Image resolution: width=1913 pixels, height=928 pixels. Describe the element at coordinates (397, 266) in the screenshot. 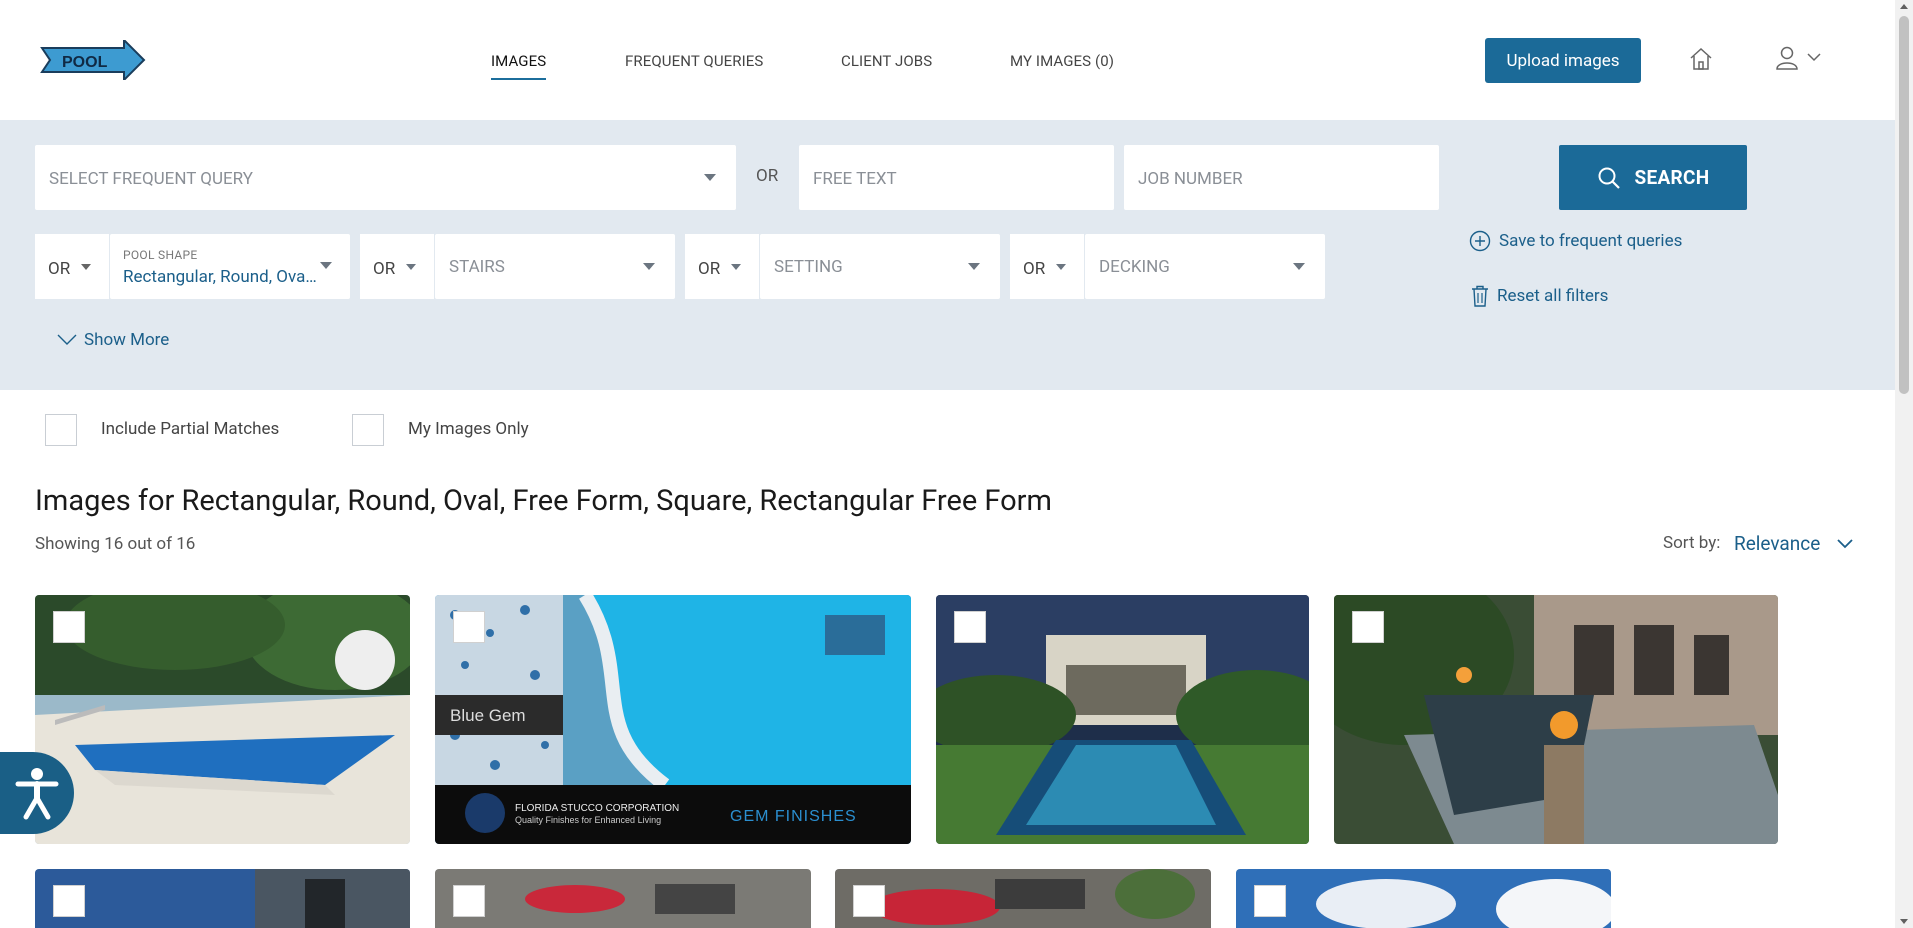

I see `or-select-stairs: OR` at that location.